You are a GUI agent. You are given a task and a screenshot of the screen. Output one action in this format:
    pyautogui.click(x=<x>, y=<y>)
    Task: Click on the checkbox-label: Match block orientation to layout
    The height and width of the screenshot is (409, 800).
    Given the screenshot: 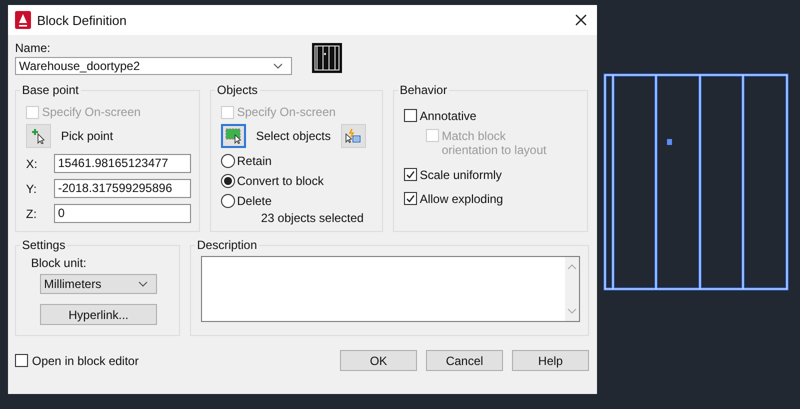 What is the action you would take?
    pyautogui.click(x=495, y=143)
    